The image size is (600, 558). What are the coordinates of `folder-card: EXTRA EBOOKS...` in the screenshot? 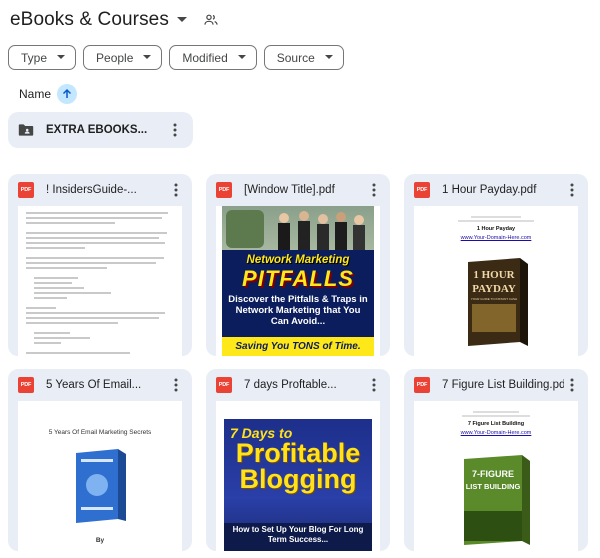 It's located at (100, 130).